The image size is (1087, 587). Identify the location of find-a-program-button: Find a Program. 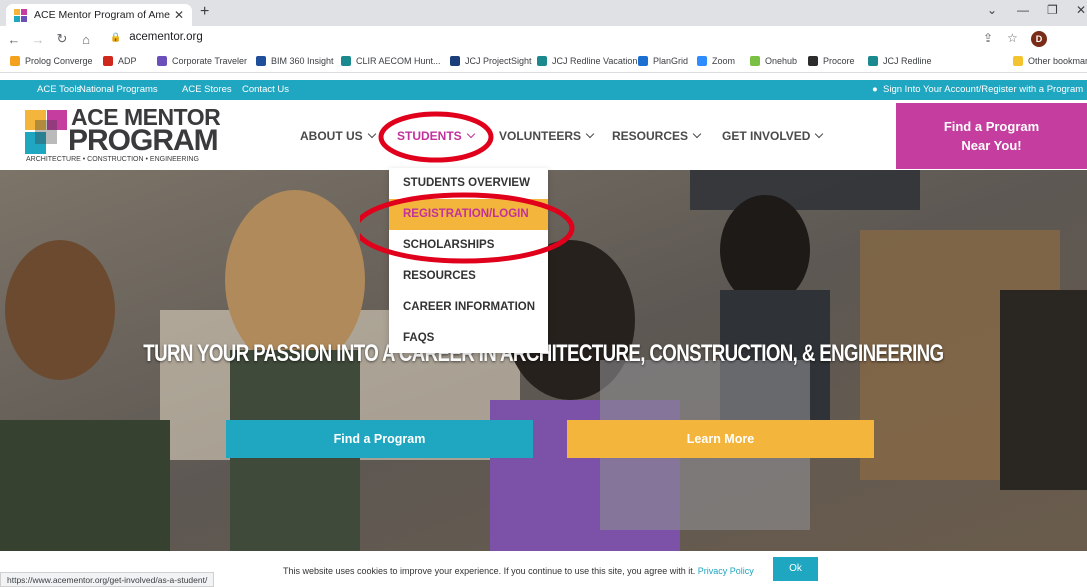
(379, 439).